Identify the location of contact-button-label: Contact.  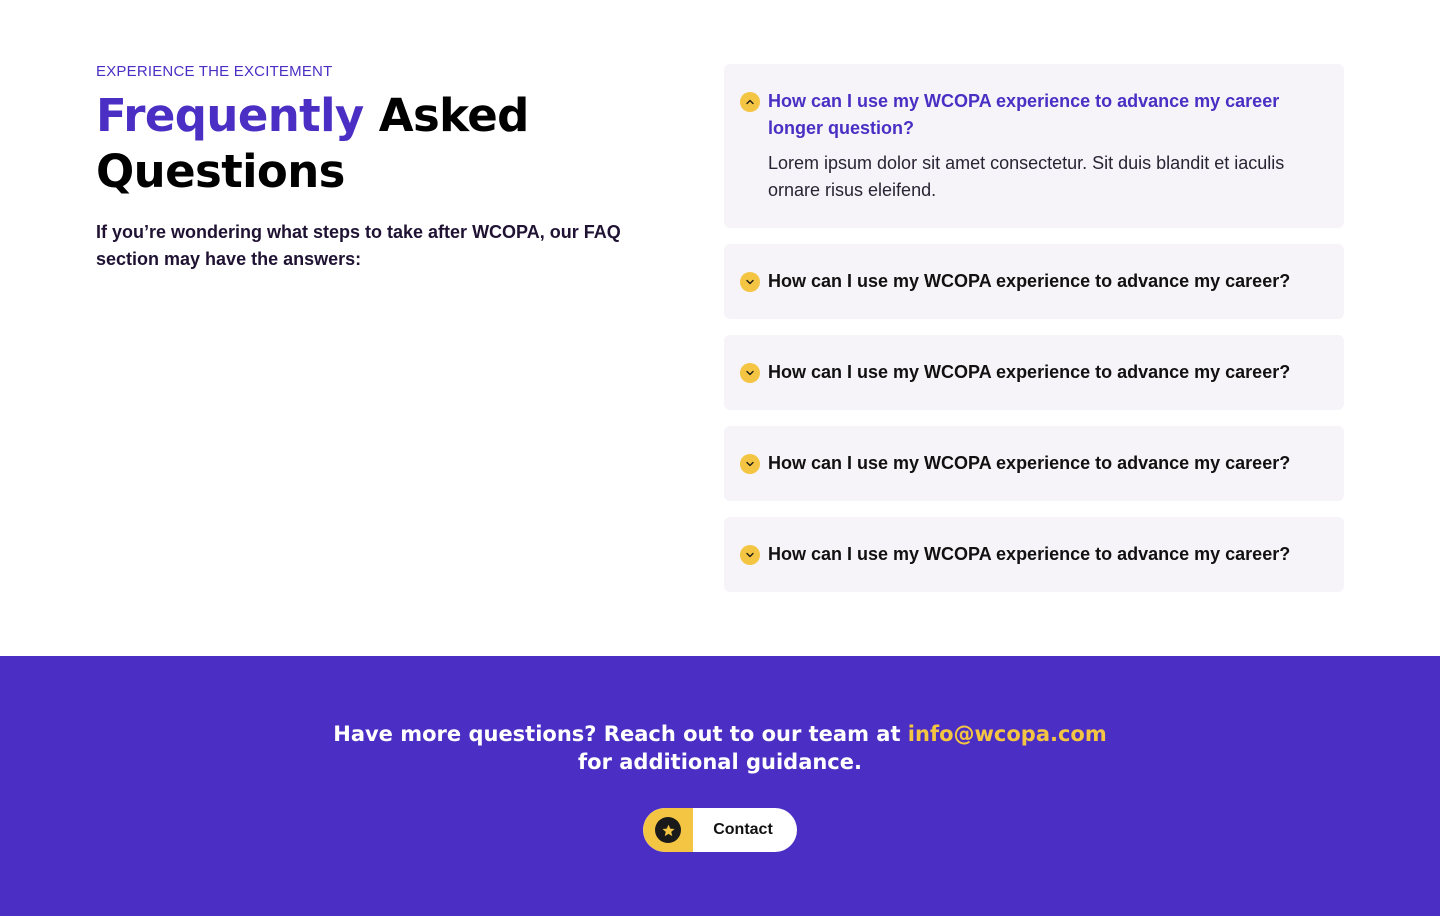
(743, 829).